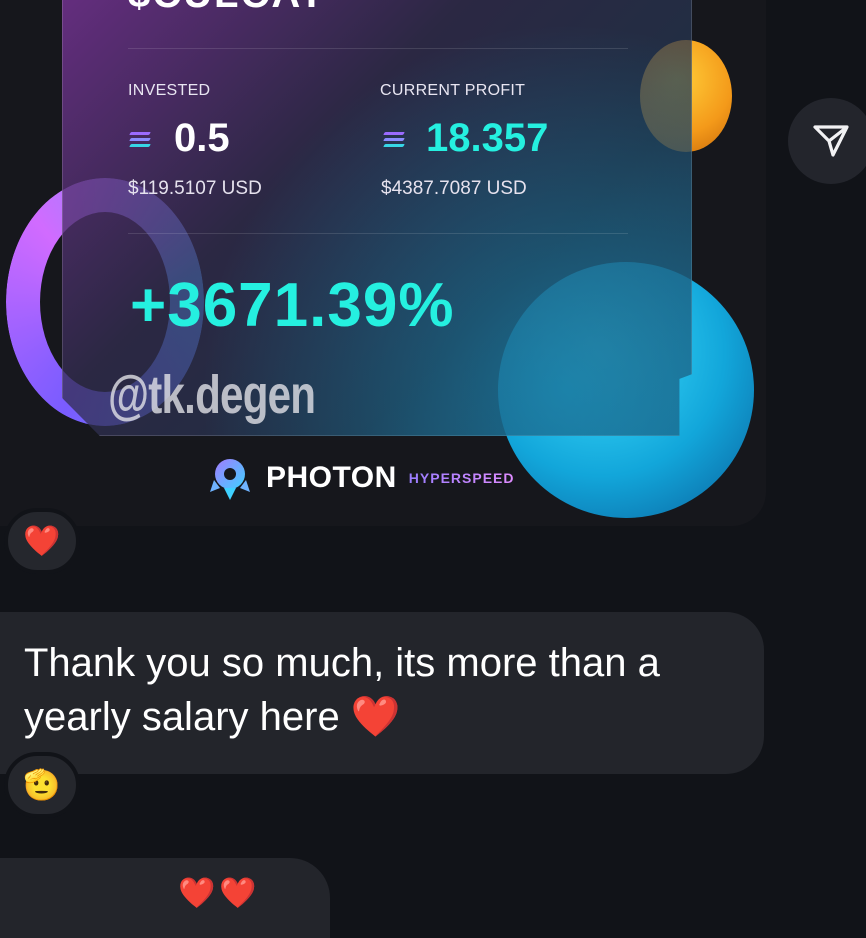 The width and height of the screenshot is (866, 938). What do you see at coordinates (230, 478) in the screenshot?
I see `photon-logo` at bounding box center [230, 478].